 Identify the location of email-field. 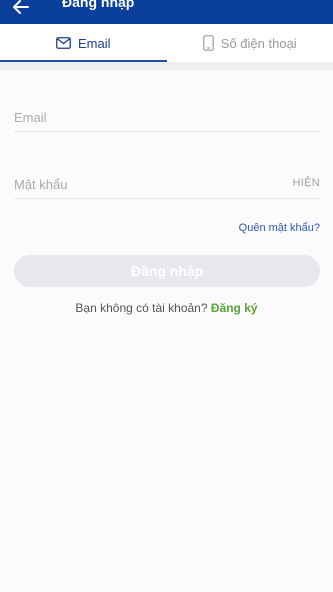
(167, 117).